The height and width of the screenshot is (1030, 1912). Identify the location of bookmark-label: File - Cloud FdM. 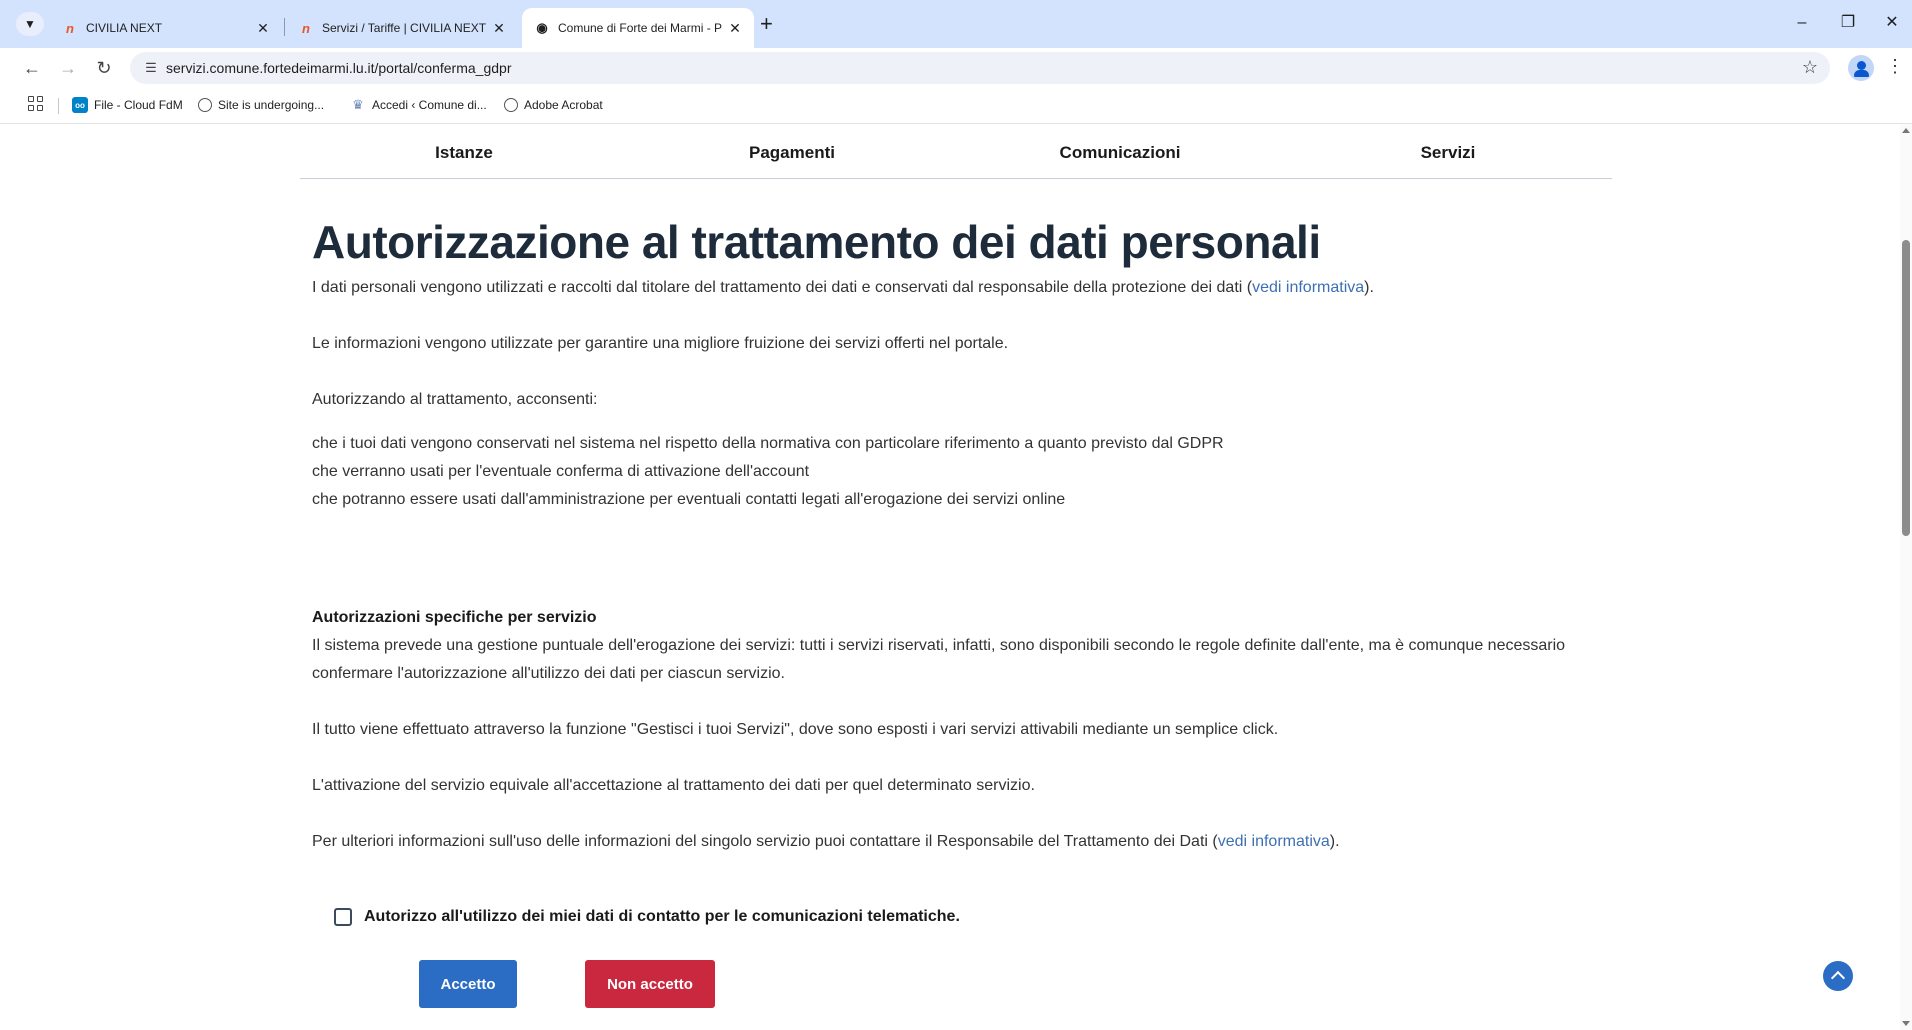
(138, 105).